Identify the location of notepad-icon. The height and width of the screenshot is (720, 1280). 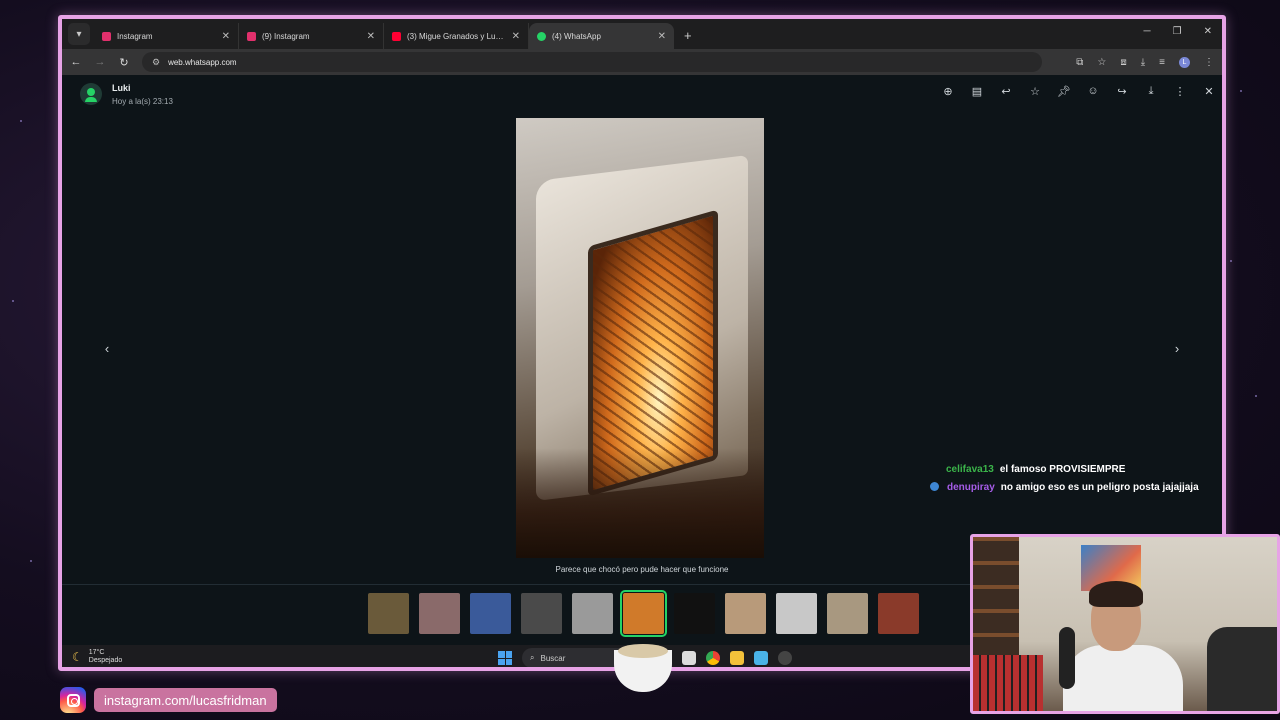
(761, 658).